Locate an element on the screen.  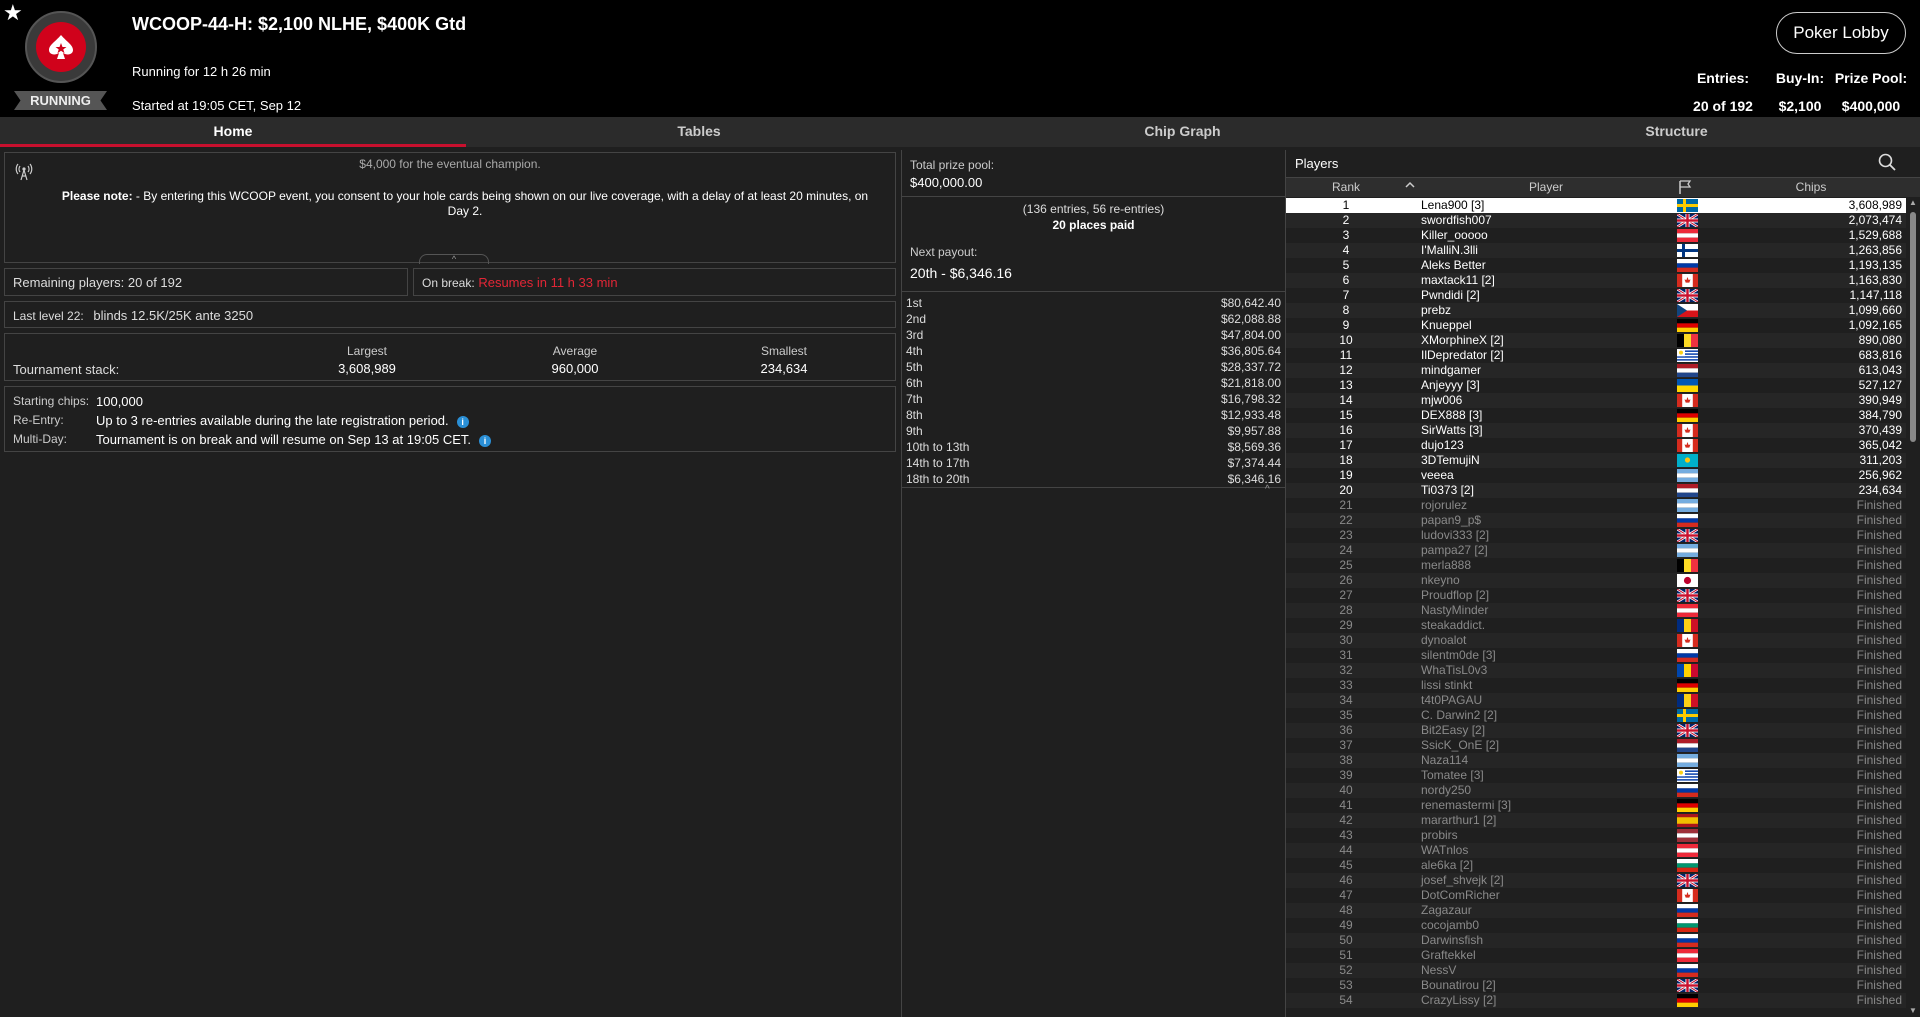
player-row: 17 dujo123 365,042 is located at coordinates (1596, 445).